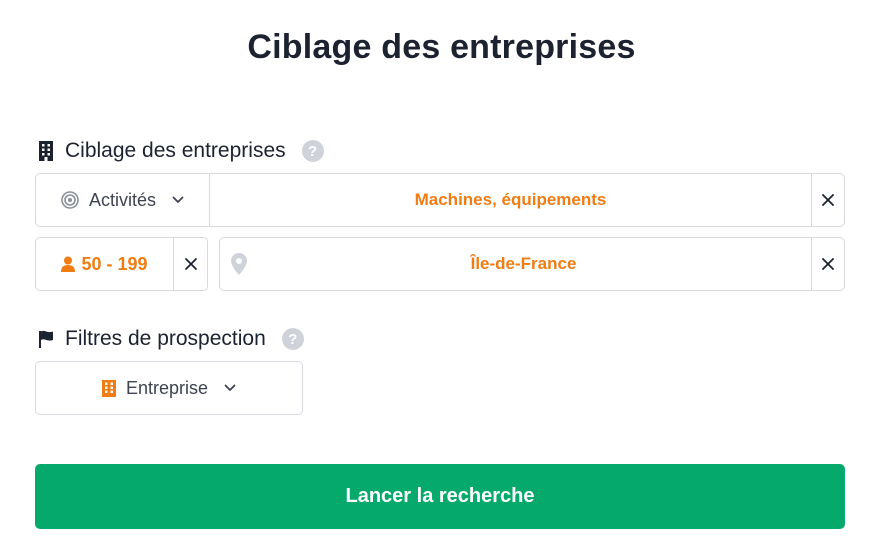 The image size is (883, 555). I want to click on activity-filter-row: Activités Machines, équipements, so click(440, 200).